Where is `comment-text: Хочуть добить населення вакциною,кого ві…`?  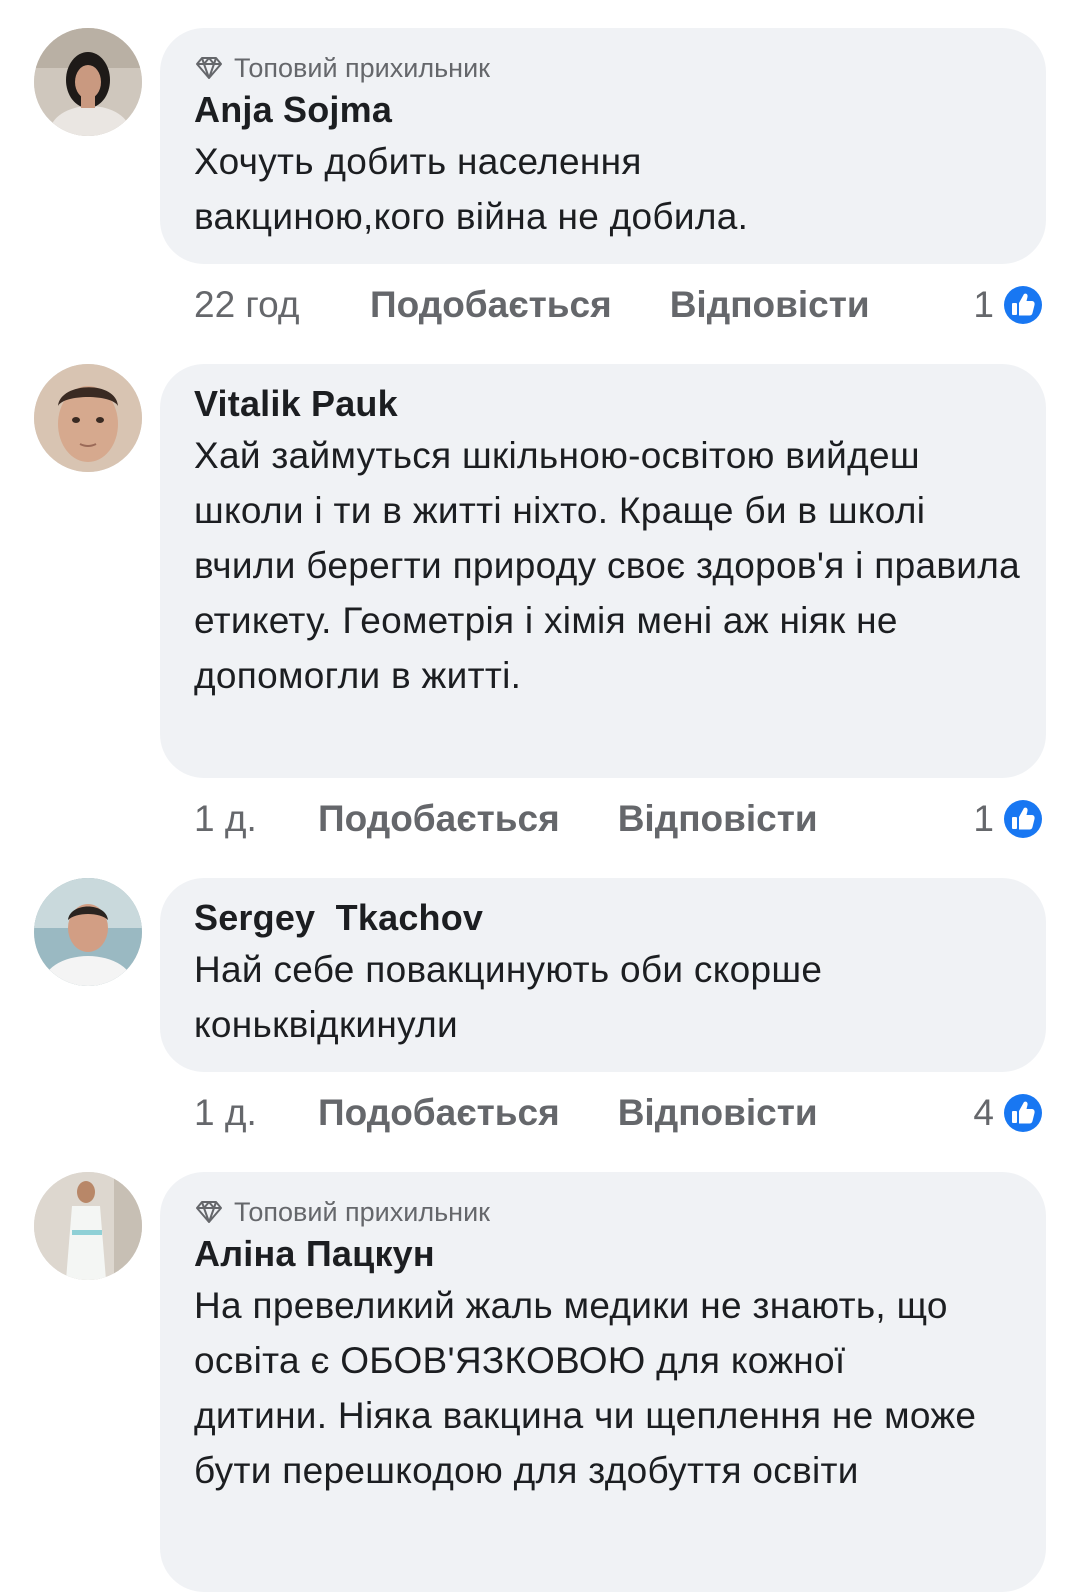 comment-text: Хочуть добить населення вакциною,кого ві… is located at coordinates (471, 189).